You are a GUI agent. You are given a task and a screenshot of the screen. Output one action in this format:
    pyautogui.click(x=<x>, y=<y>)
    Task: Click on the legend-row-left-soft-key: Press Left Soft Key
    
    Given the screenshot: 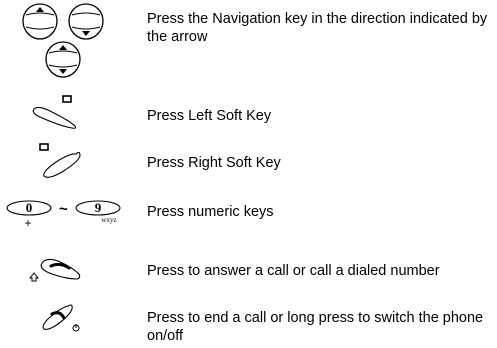 What is the action you would take?
    pyautogui.click(x=248, y=115)
    